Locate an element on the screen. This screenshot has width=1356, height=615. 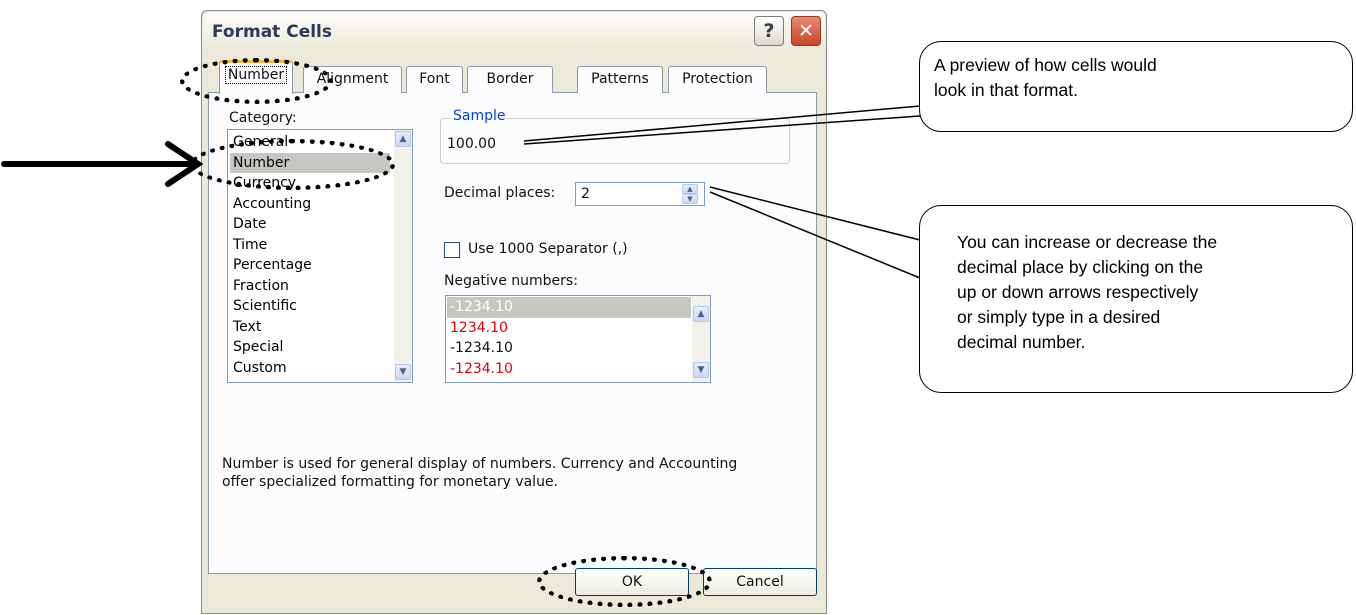
decimal-callout-line-1: You can increase or decrease the is located at coordinates (1087, 242).